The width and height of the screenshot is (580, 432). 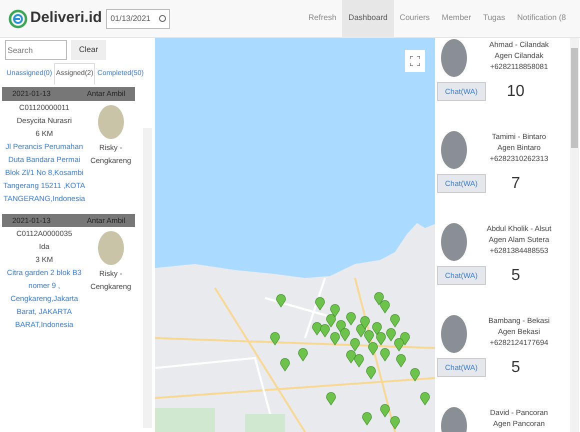 What do you see at coordinates (415, 19) in the screenshot?
I see `nav-link: Couriers` at bounding box center [415, 19].